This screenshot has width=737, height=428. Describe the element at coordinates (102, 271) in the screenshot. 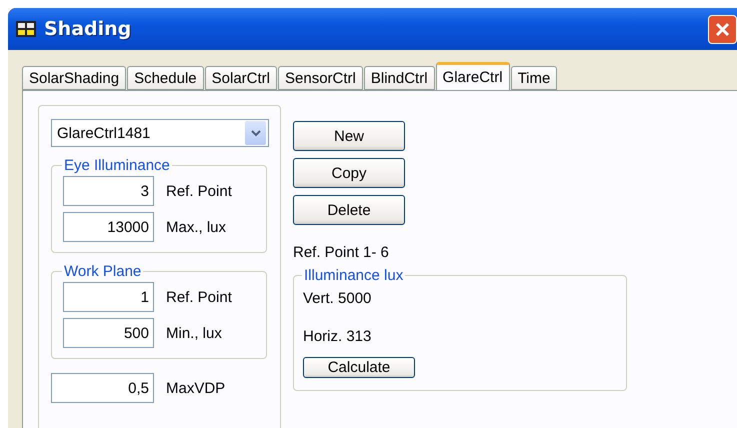

I see `group-title: Work Plane` at that location.